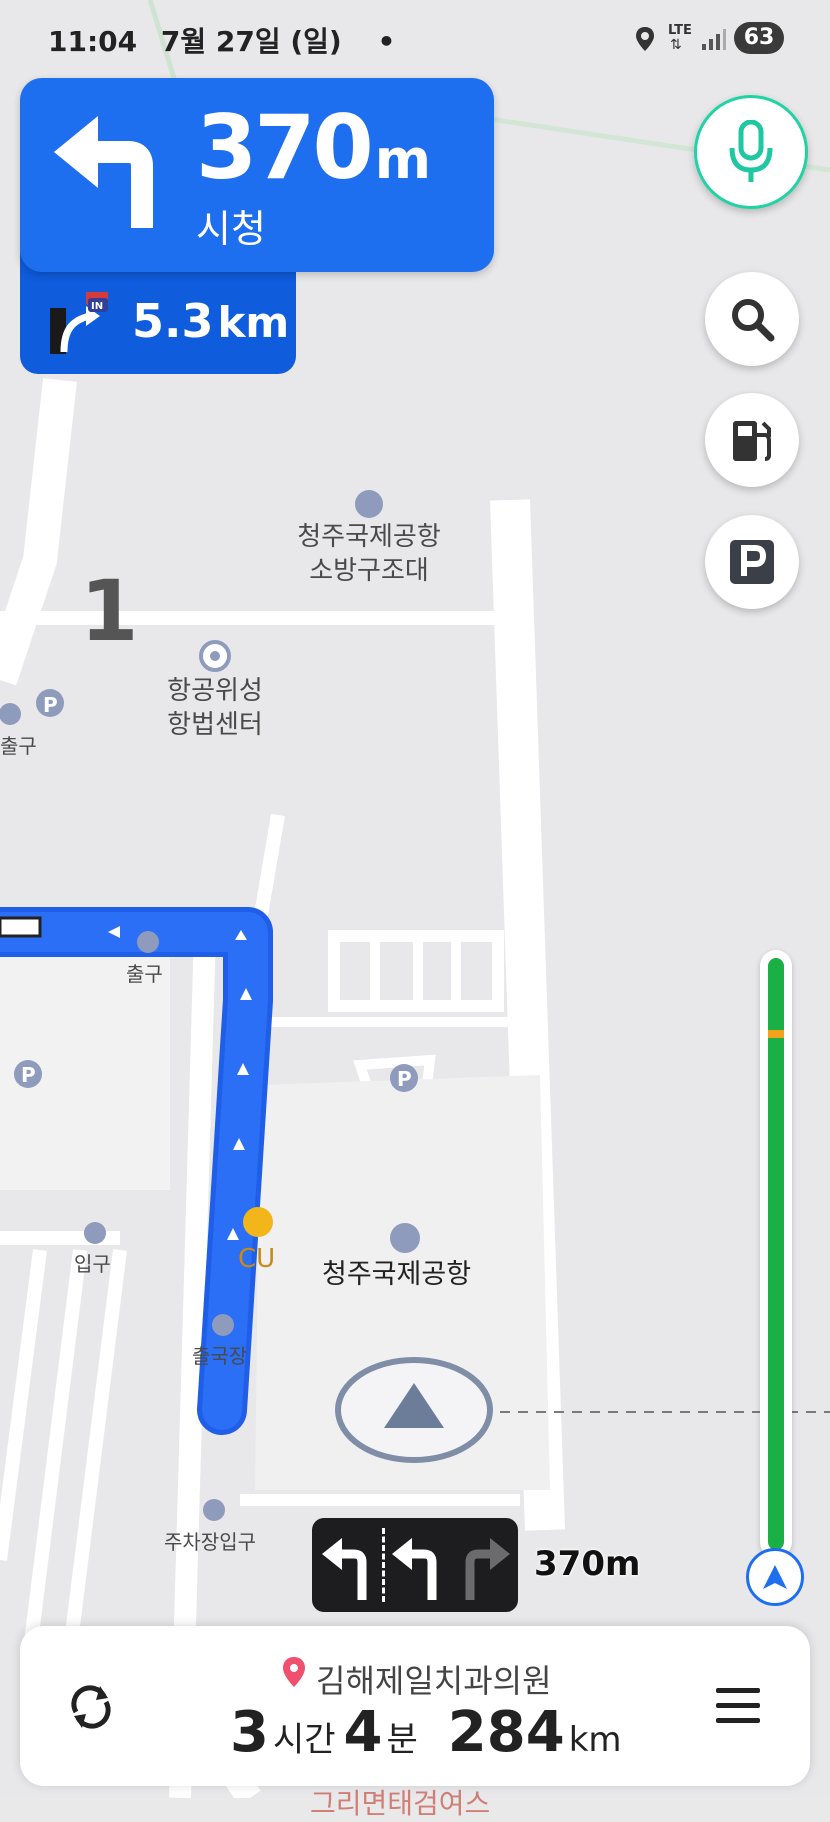 The height and width of the screenshot is (1822, 830). Describe the element at coordinates (304, 1740) in the screenshot. I see `eta-hours-unit: 시간` at that location.